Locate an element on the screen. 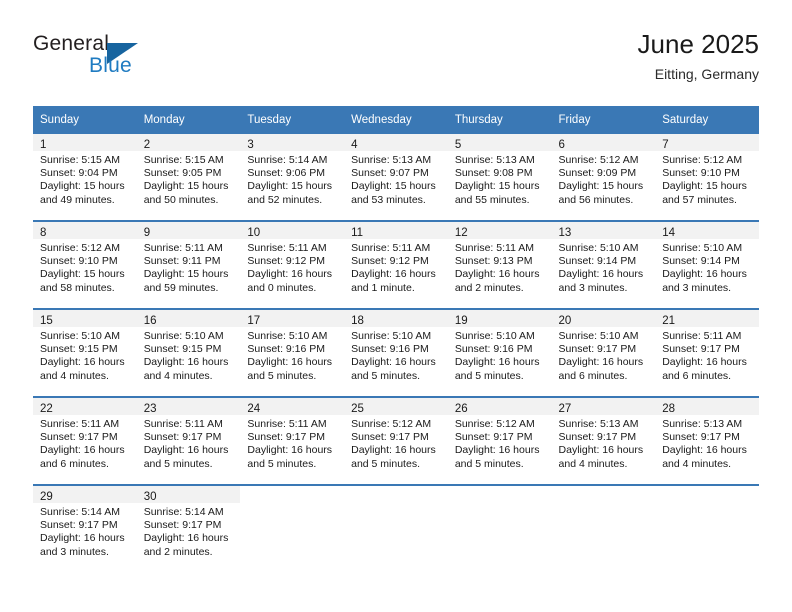 Image resolution: width=792 pixels, height=612 pixels. daylight-text-line2: and 3 minutes. is located at coordinates (74, 551).